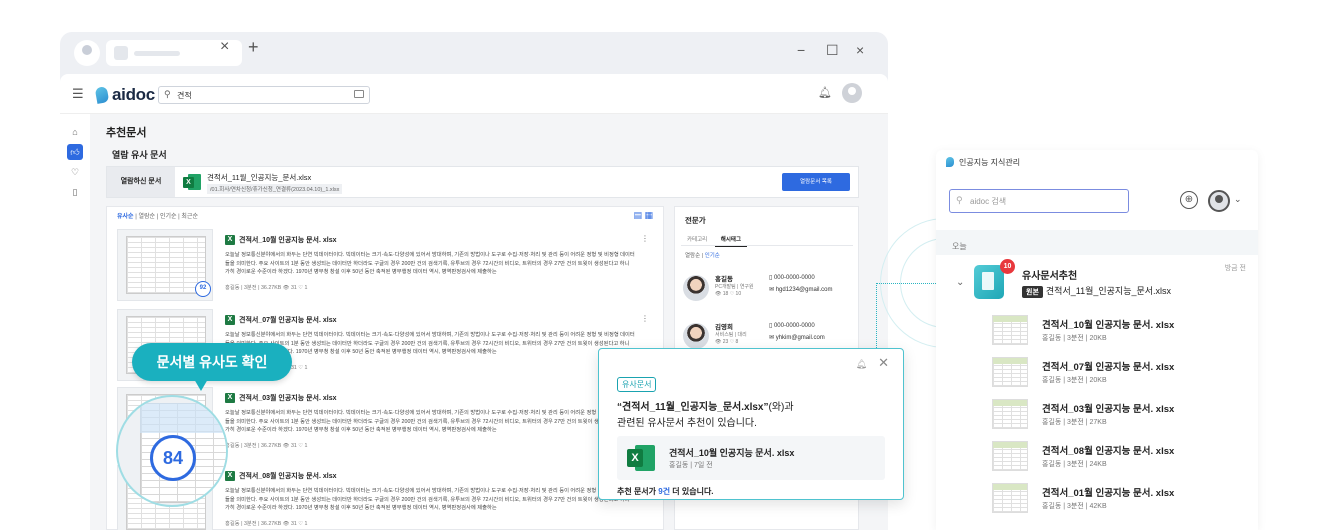  What do you see at coordinates (724, 327) in the screenshot?
I see `expert-name: 김영희` at bounding box center [724, 327].